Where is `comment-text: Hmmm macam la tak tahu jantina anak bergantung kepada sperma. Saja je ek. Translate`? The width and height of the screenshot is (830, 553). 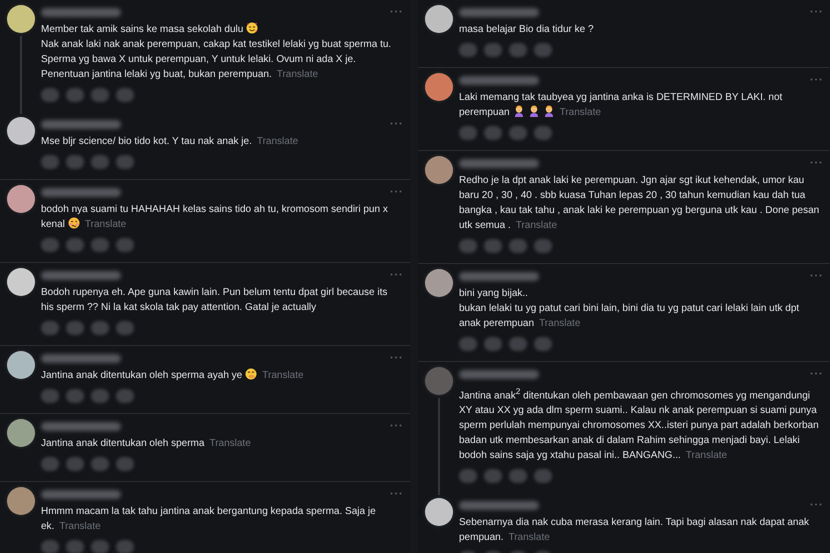 comment-text: Hmmm macam la tak tahu jantina anak bergantung kepada sperma. Saja je ek. Translate is located at coordinates (209, 519).